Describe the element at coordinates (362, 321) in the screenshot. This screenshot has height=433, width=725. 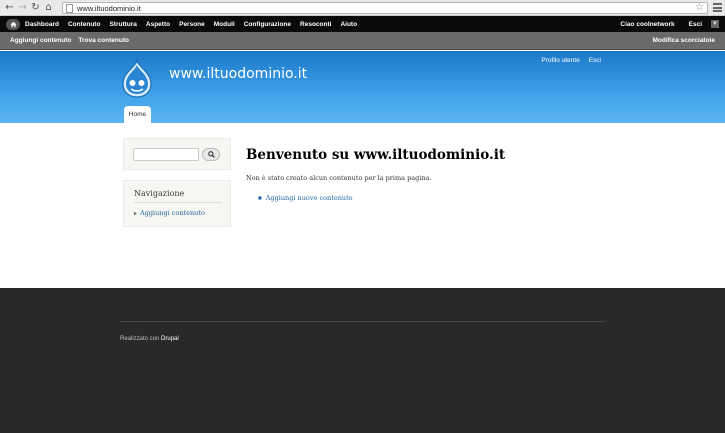
I see `footer-divider` at that location.